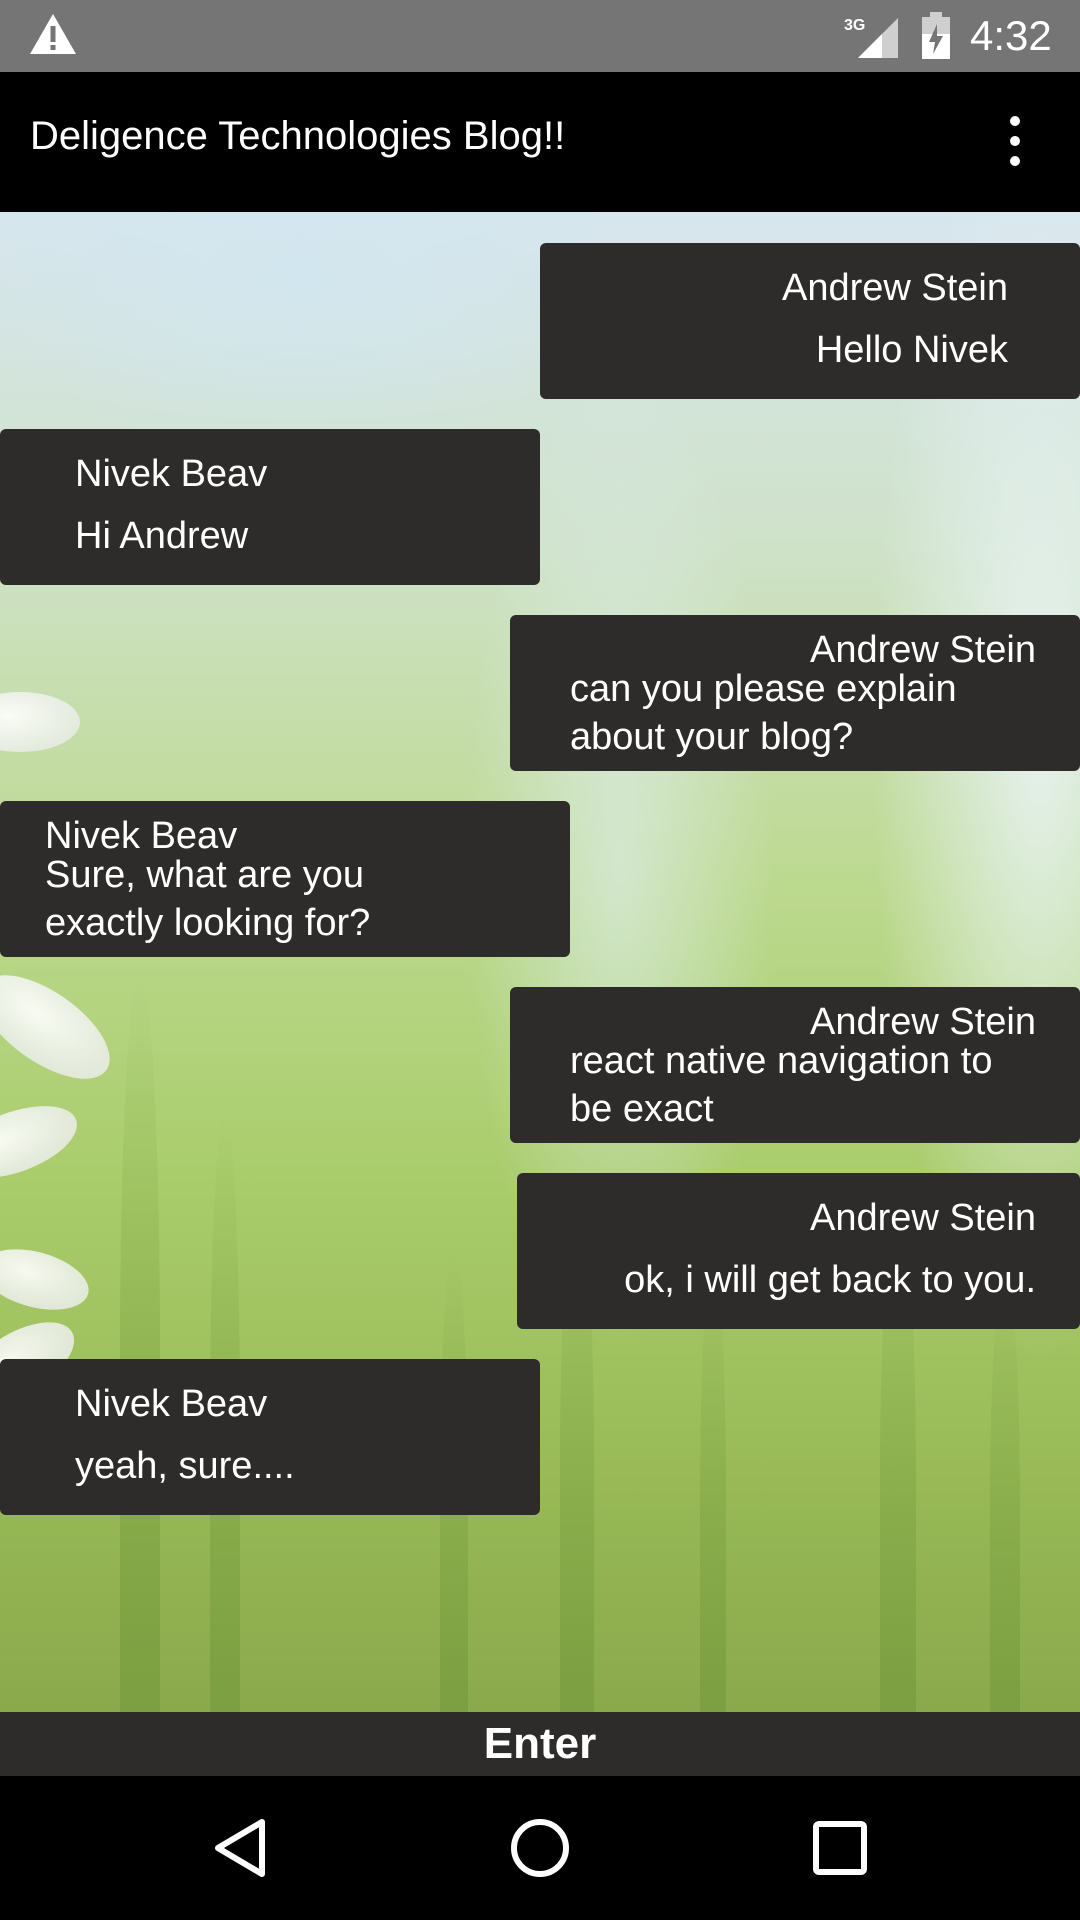  I want to click on home-icon, so click(540, 1848).